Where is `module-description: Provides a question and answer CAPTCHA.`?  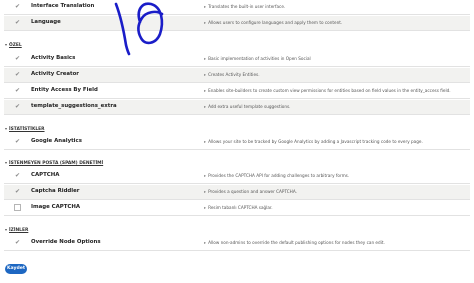 module-description: Provides a question and answer CAPTCHA. is located at coordinates (252, 191).